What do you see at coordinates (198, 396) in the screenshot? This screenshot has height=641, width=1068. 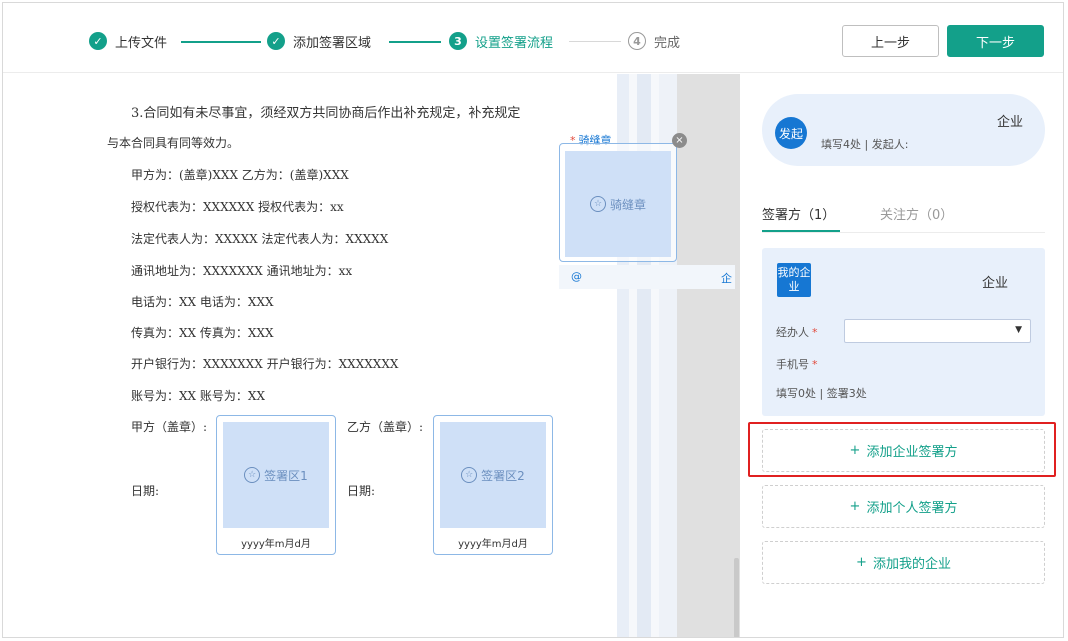 I see `doc-line: 账号为：XX 账号为：XX` at bounding box center [198, 396].